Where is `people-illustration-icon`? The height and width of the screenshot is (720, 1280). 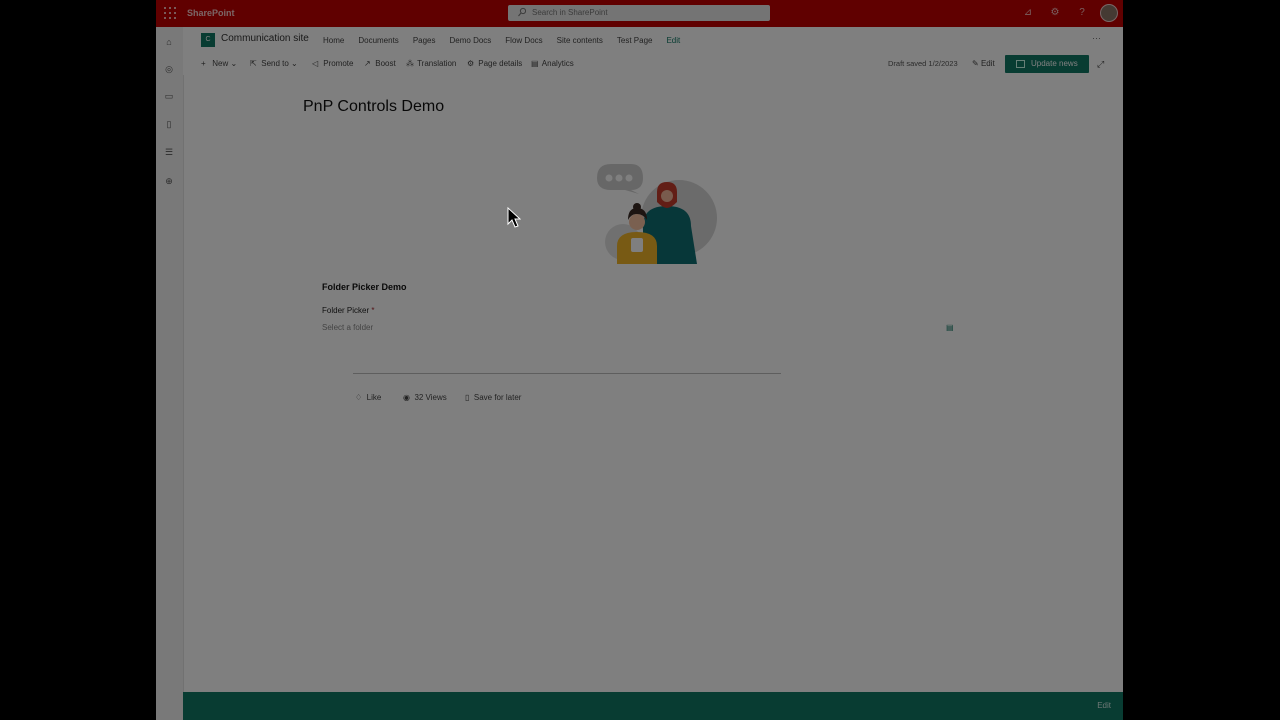
people-illustration-icon is located at coordinates (657, 214).